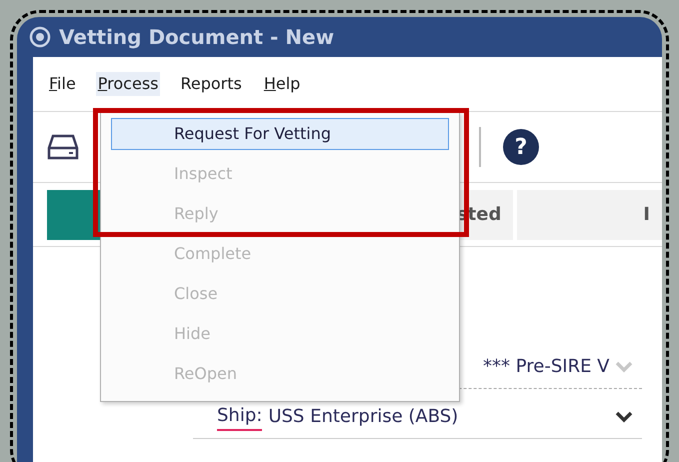 This screenshot has width=679, height=462. What do you see at coordinates (363, 417) in the screenshot?
I see `field-value: USS Enterprise (ABS)` at bounding box center [363, 417].